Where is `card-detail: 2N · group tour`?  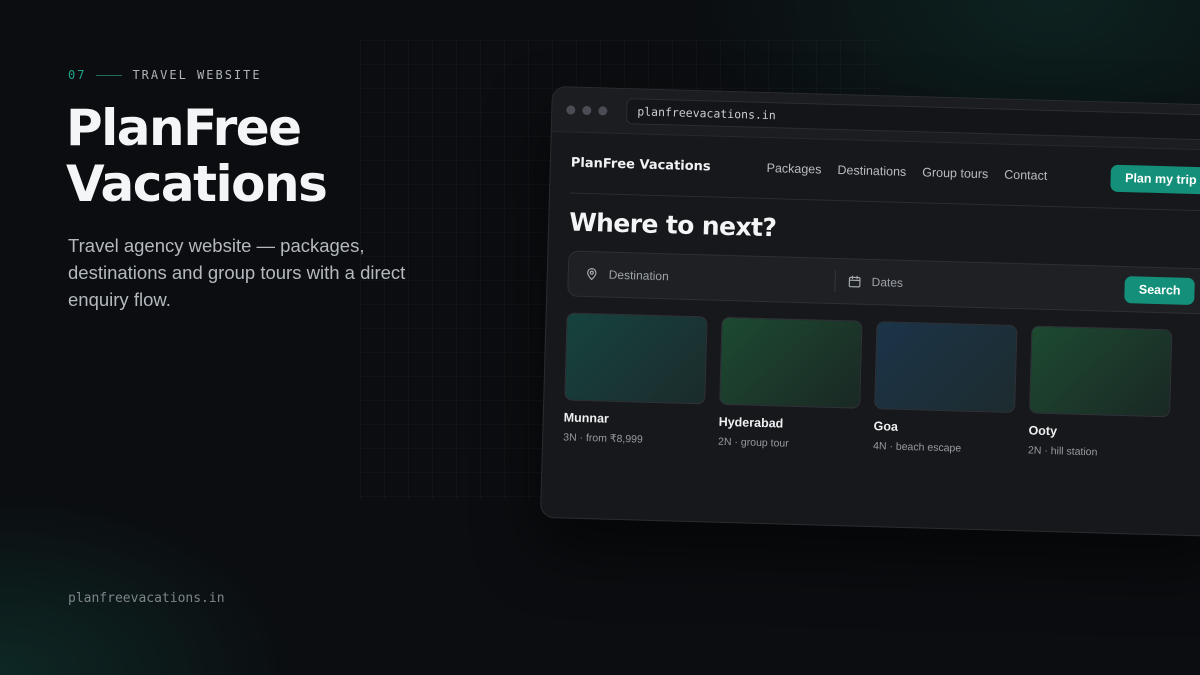 card-detail: 2N · group tour is located at coordinates (753, 442).